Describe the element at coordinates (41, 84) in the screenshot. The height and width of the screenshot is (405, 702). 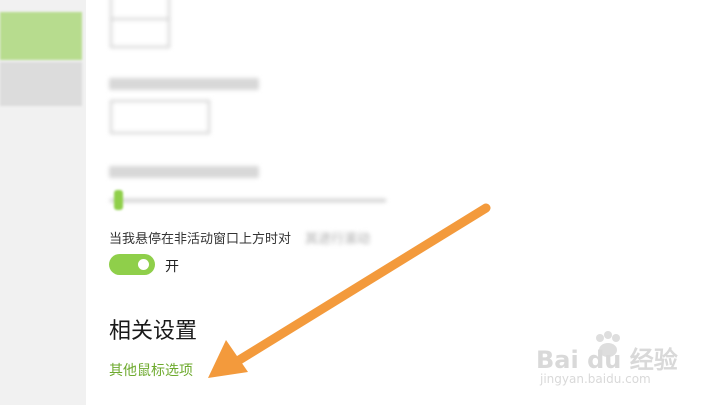
I see `nav-item` at that location.